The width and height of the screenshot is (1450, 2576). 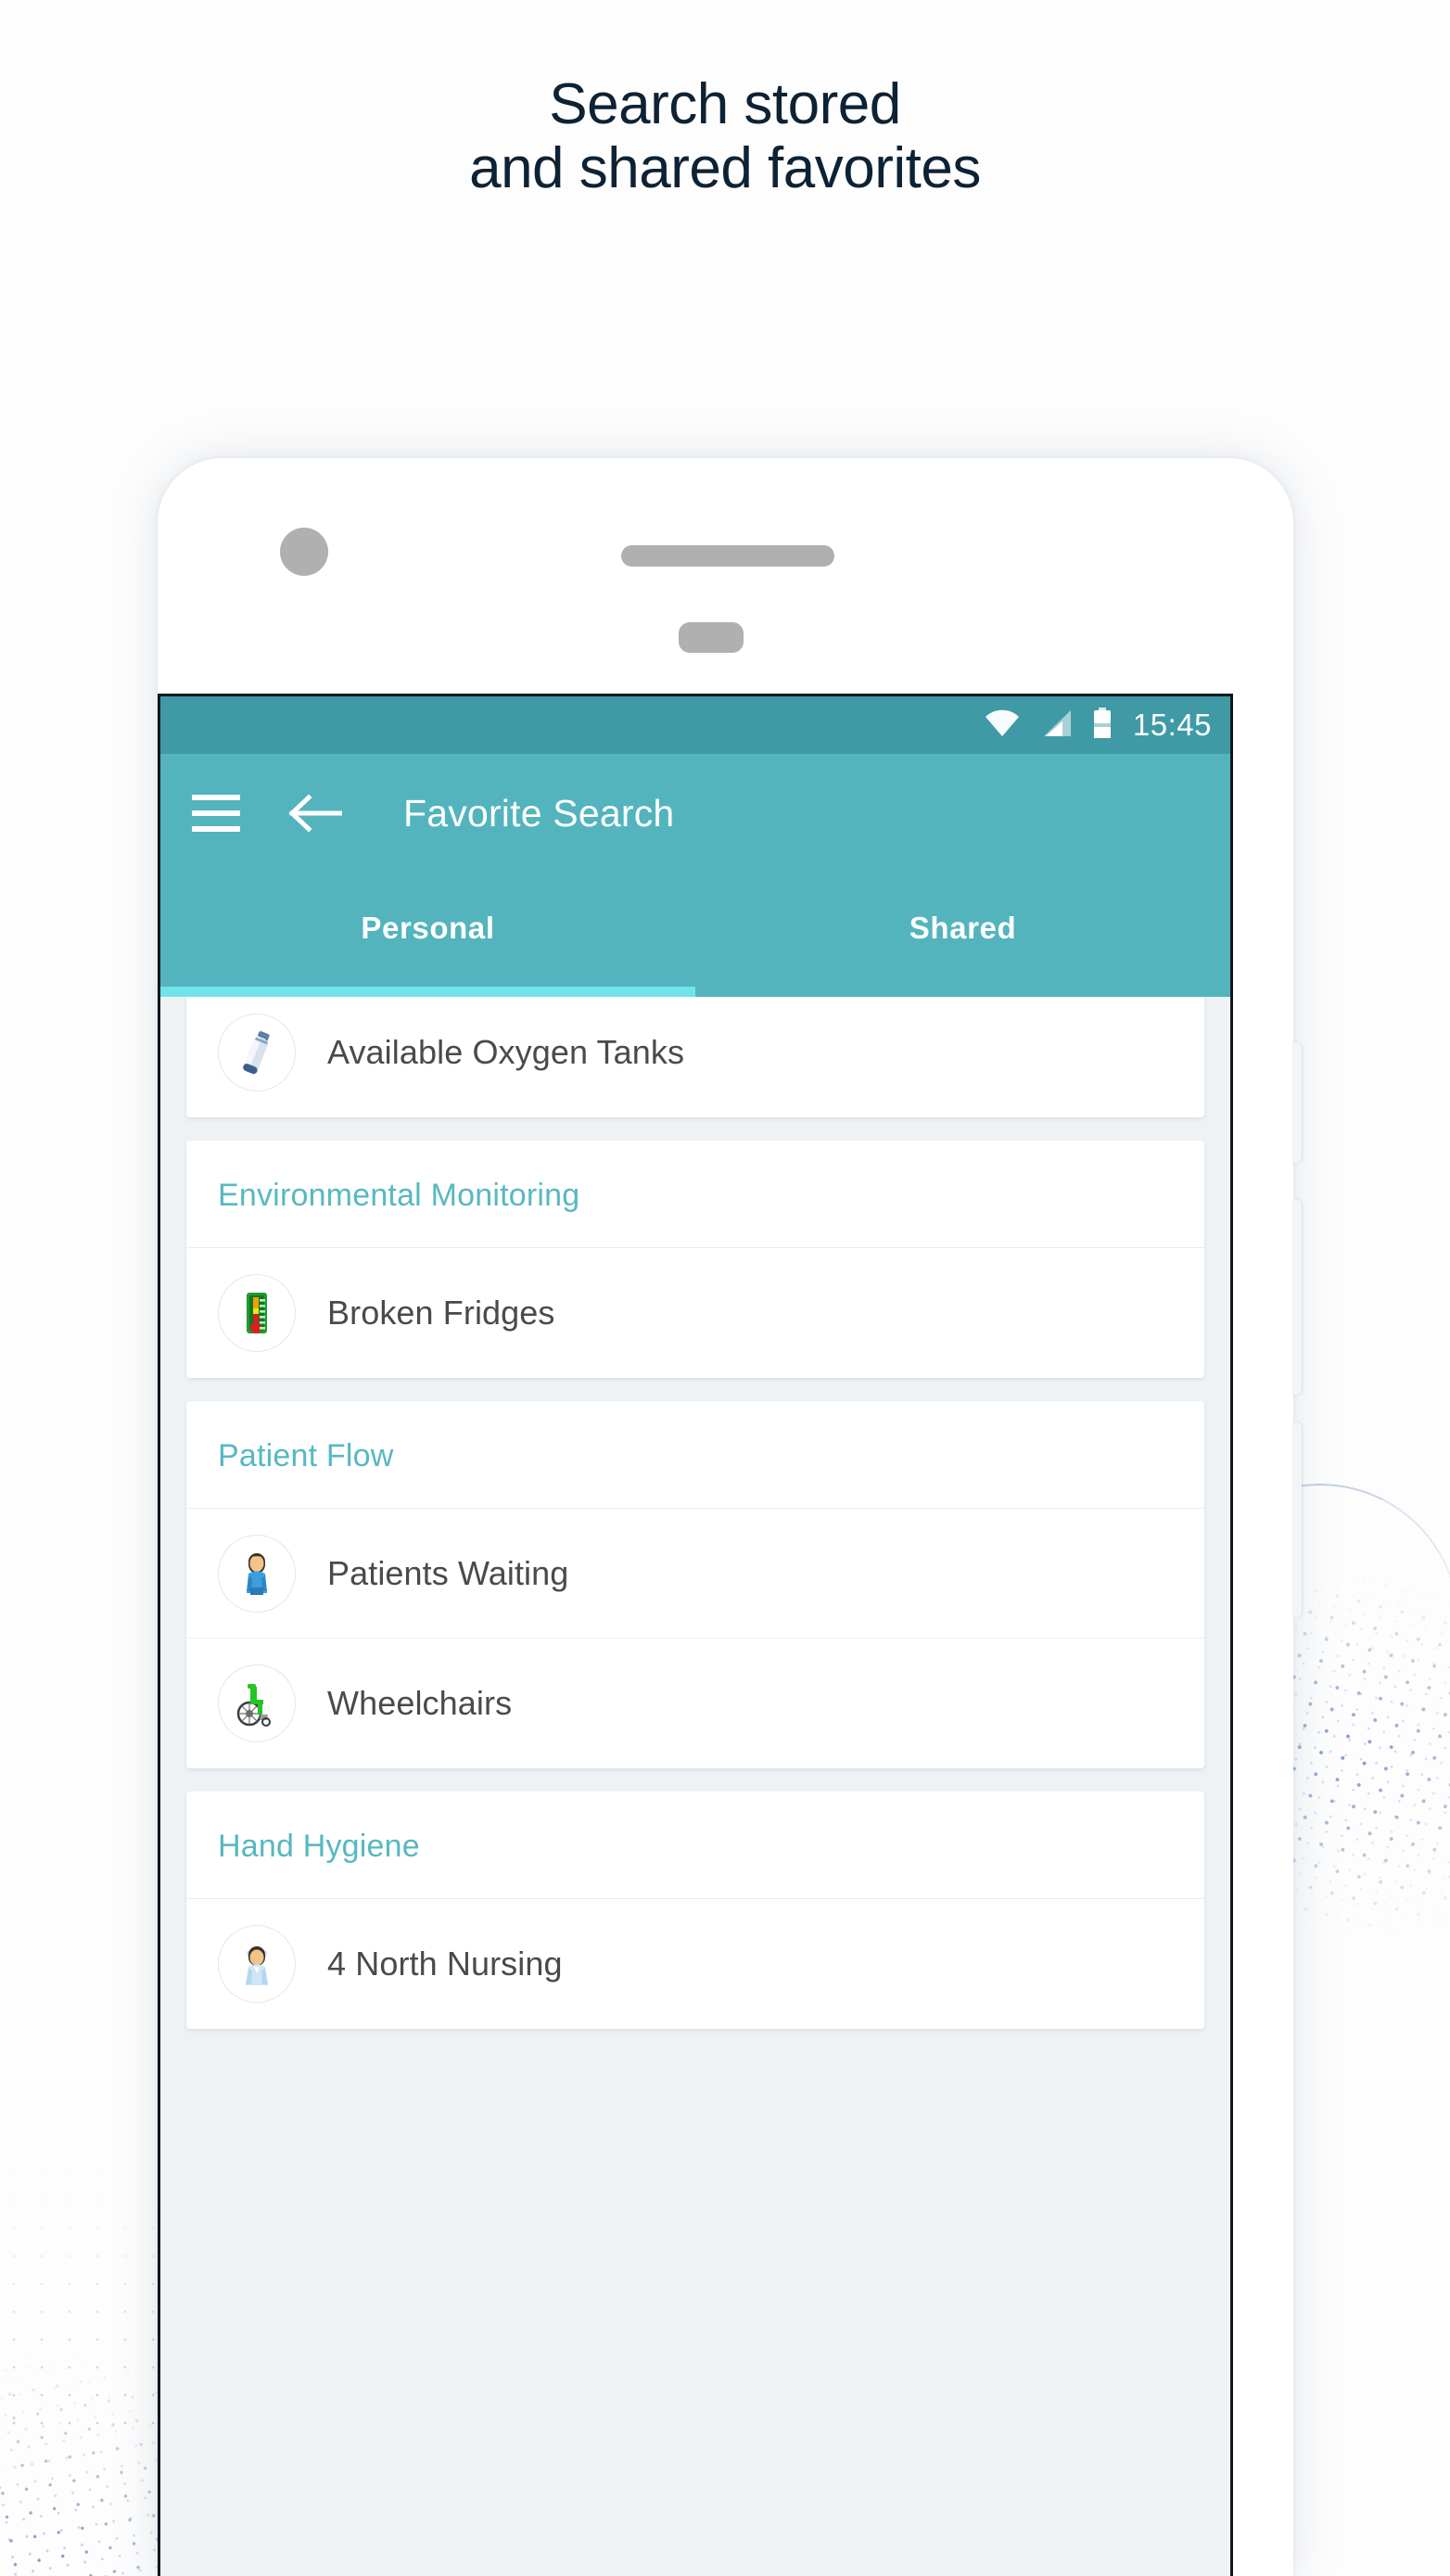 I want to click on favorites-card-environmental-monitoring: Environmental Monitoring Broken Fridges, so click(x=695, y=1259).